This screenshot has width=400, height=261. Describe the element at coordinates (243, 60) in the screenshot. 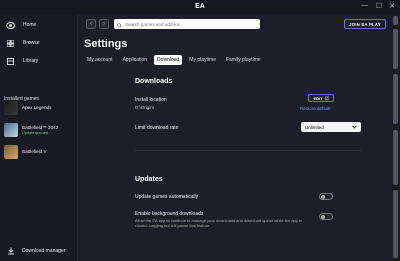

I see `tab-family-playtime: Family playtime` at that location.